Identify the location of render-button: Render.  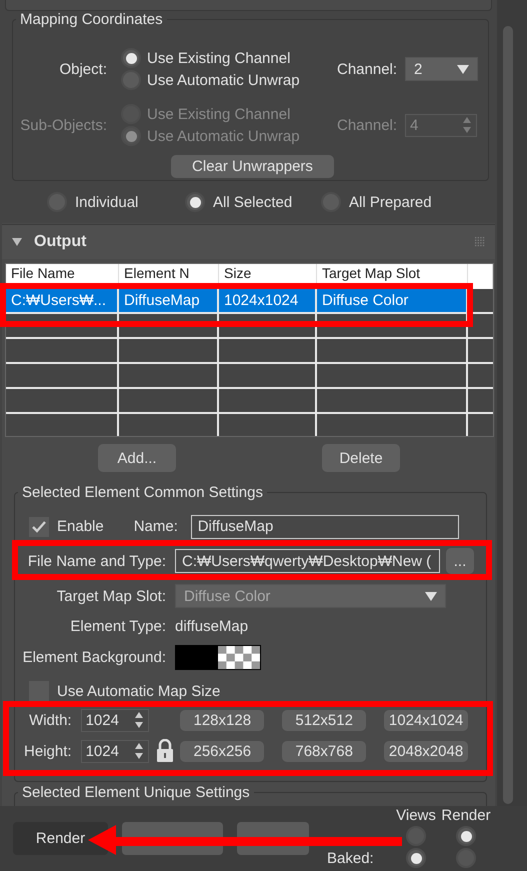
(60, 838).